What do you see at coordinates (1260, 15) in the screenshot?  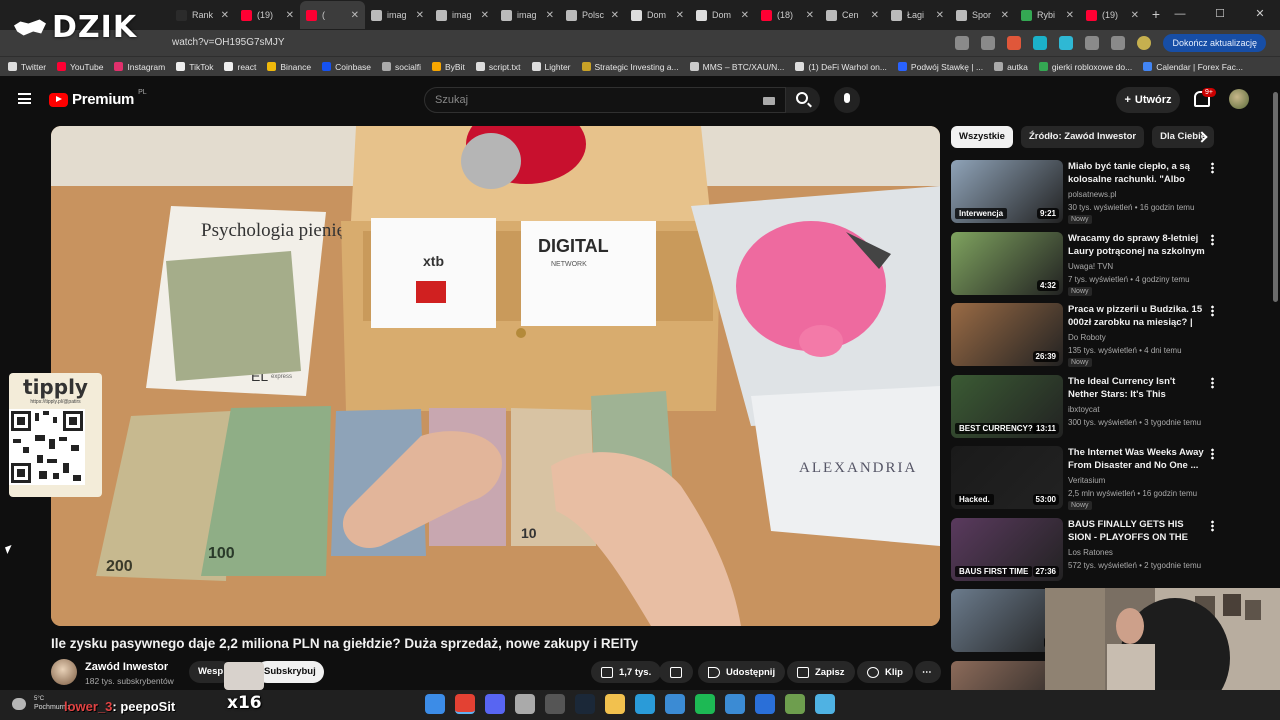 I see `close-window-icon: ✕` at bounding box center [1260, 15].